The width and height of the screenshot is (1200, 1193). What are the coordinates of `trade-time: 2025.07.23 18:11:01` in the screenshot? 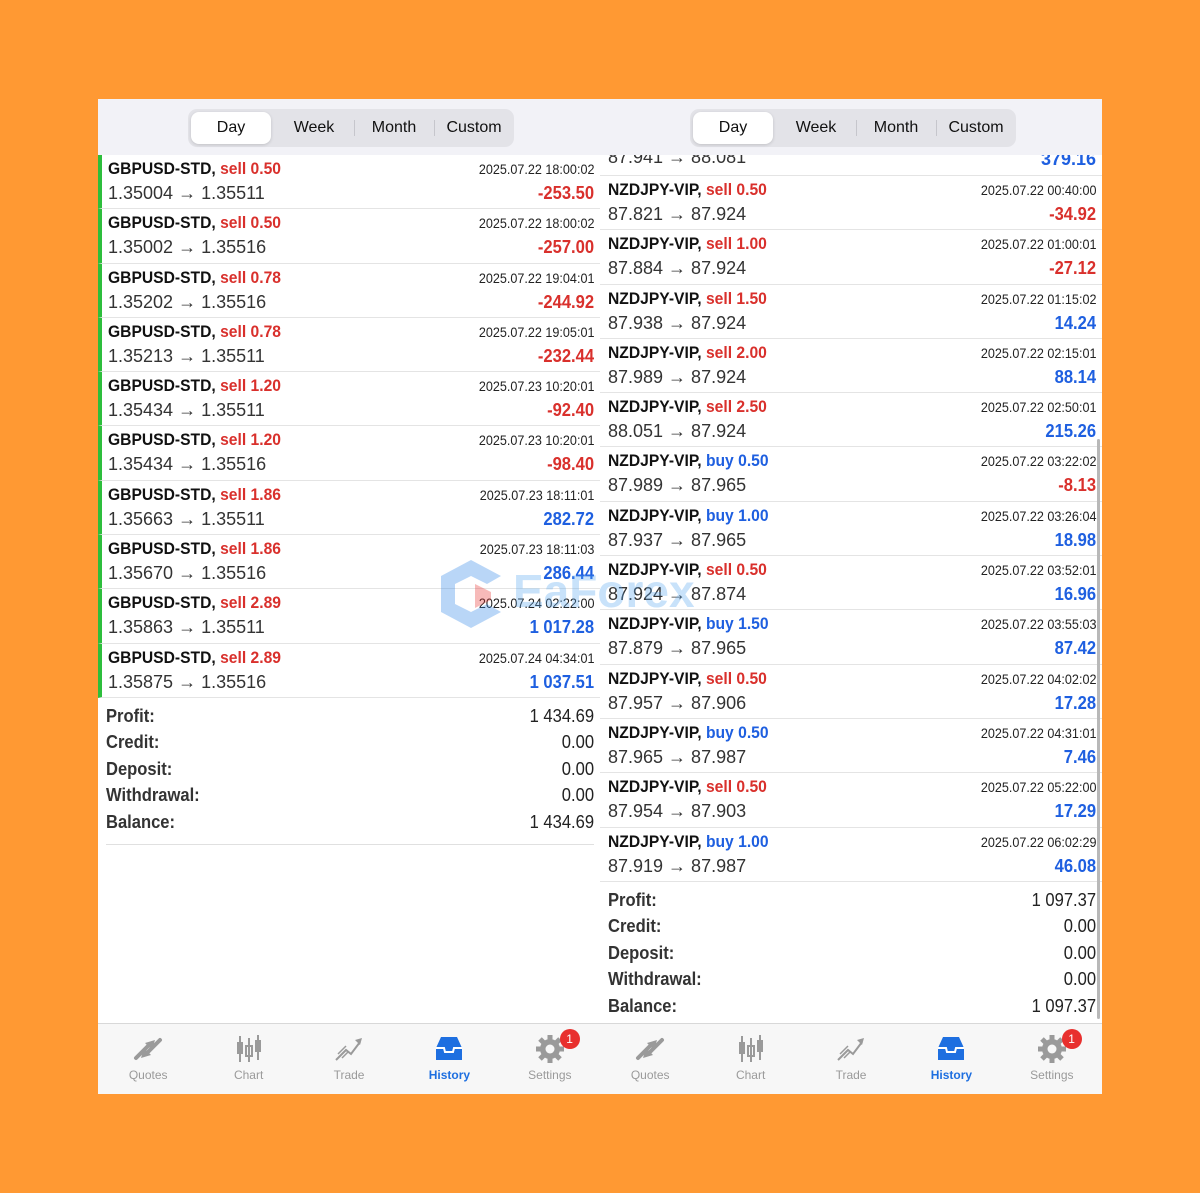 It's located at (536, 494).